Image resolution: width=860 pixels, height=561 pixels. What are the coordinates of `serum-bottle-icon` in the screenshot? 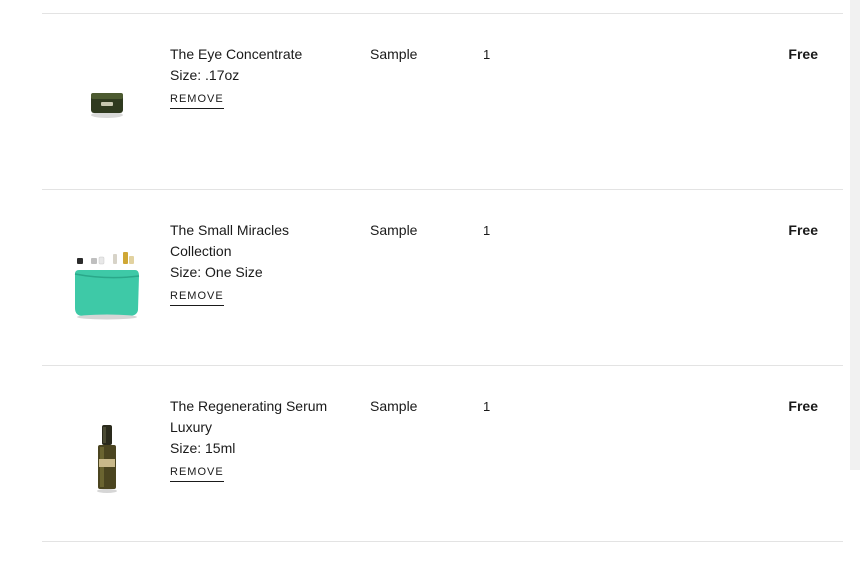 It's located at (107, 459).